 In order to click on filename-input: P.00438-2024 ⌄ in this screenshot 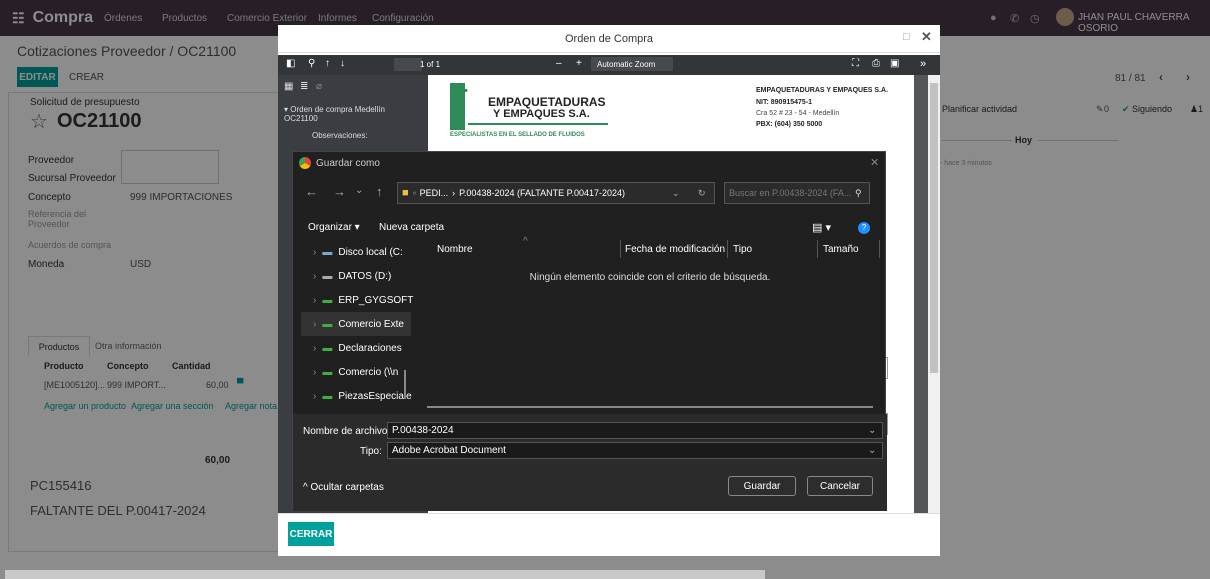, I will do `click(635, 430)`.